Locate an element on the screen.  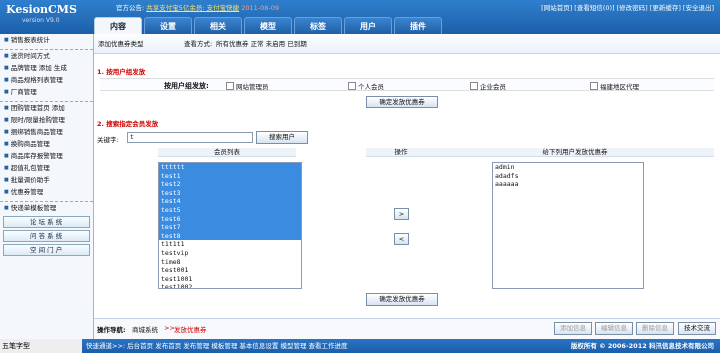
sidebar-item: 捆绑销售商品管理 is located at coordinates (46, 132).